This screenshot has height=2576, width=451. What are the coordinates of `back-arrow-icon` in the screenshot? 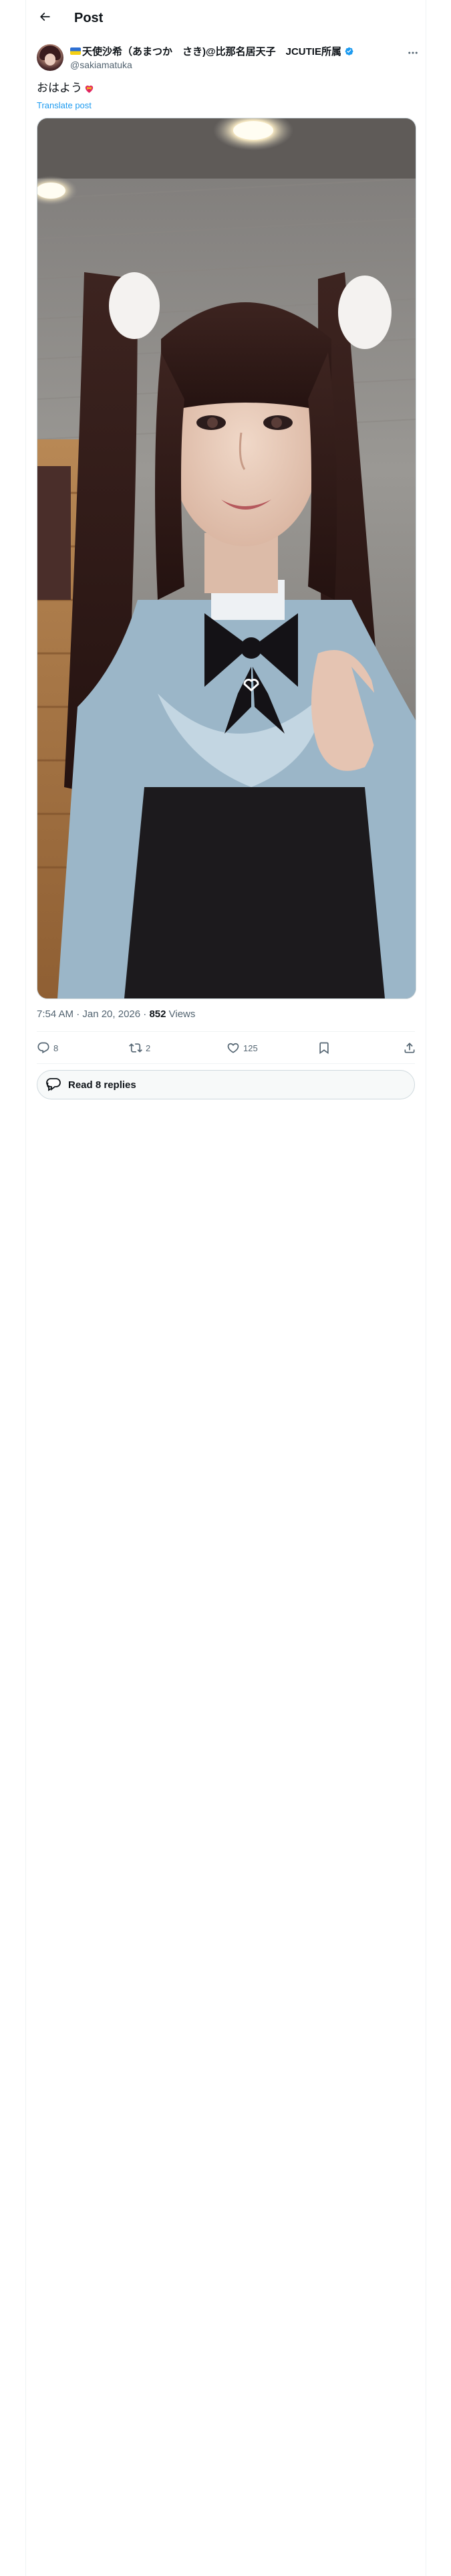 It's located at (44, 18).